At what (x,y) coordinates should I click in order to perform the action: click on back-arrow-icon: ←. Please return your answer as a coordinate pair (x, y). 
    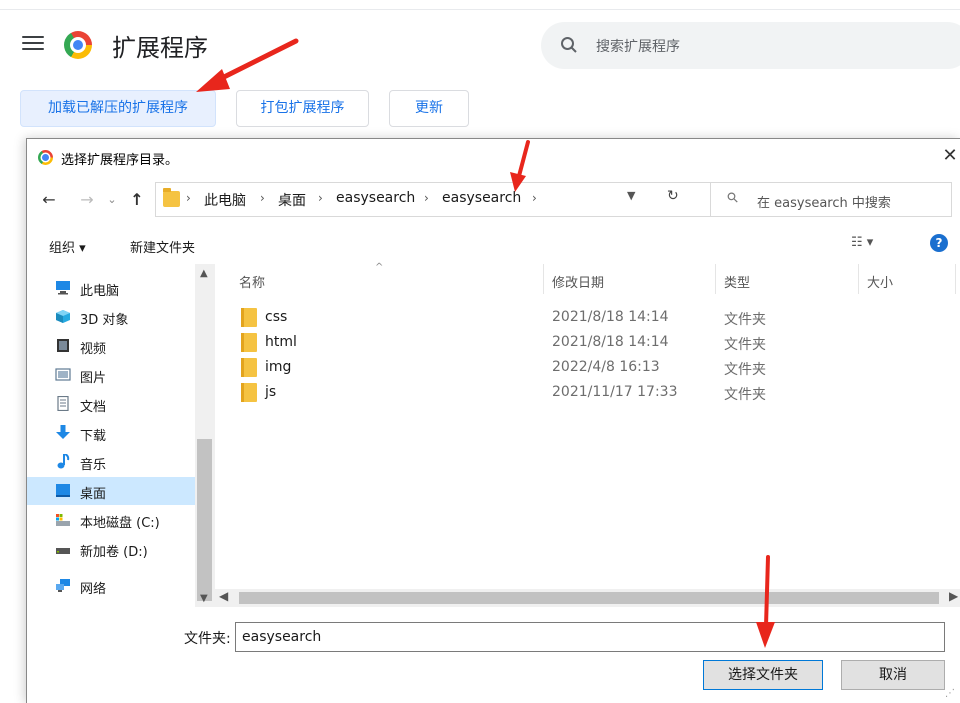
    Looking at the image, I should click on (49, 200).